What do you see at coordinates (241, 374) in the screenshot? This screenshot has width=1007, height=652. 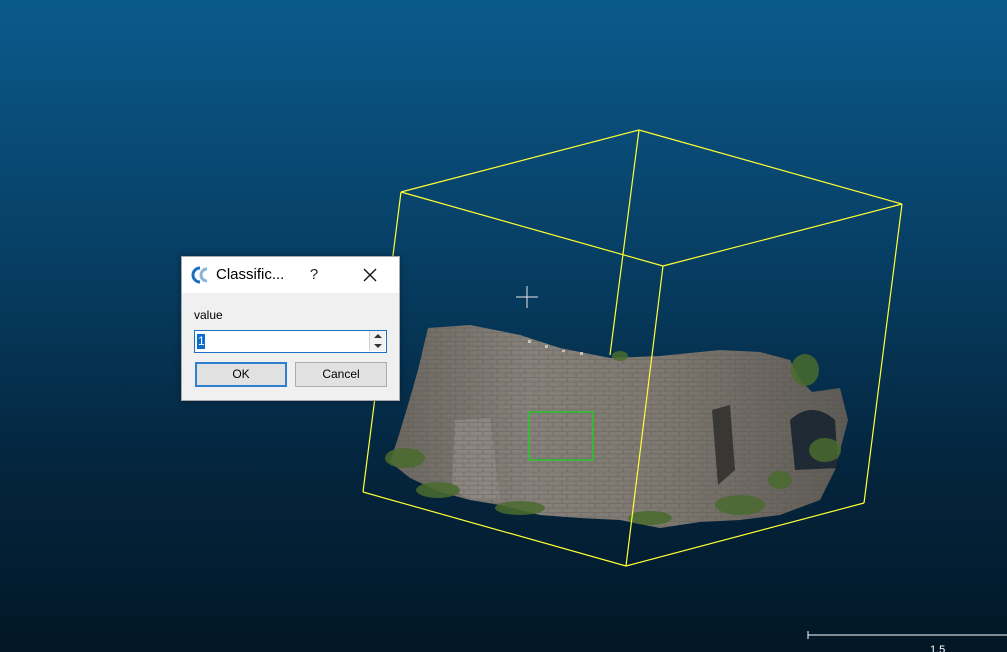 I see `ok-button: OK` at bounding box center [241, 374].